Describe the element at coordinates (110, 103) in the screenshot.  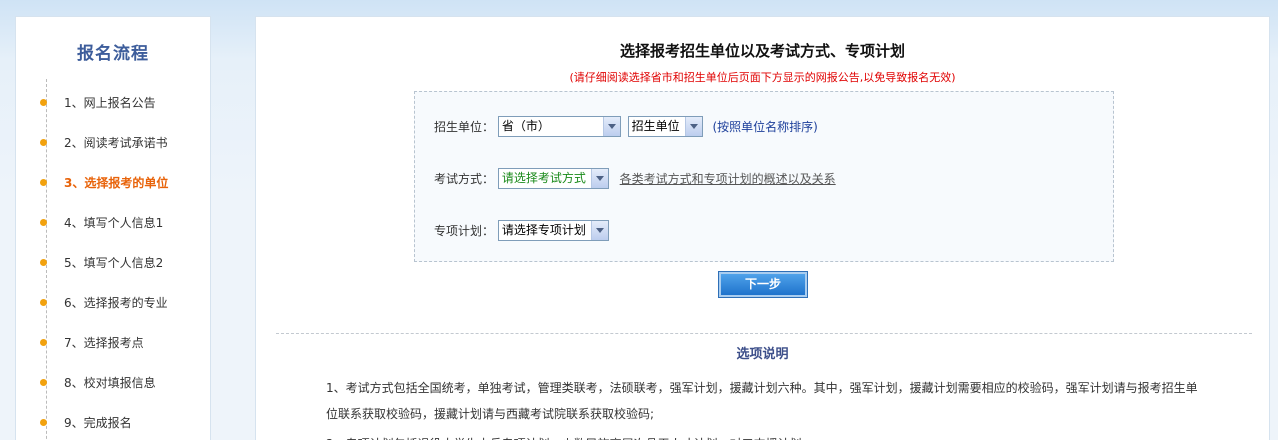
I see `step-label: 1、网上报名公告` at that location.